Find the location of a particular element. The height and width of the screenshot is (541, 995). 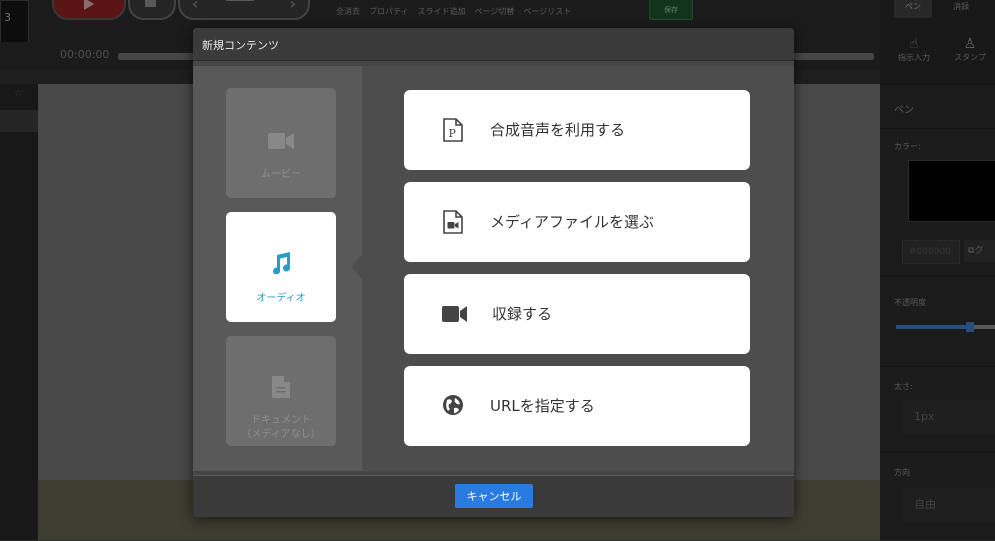

option-specify-url-label: URLを指定する is located at coordinates (542, 406).